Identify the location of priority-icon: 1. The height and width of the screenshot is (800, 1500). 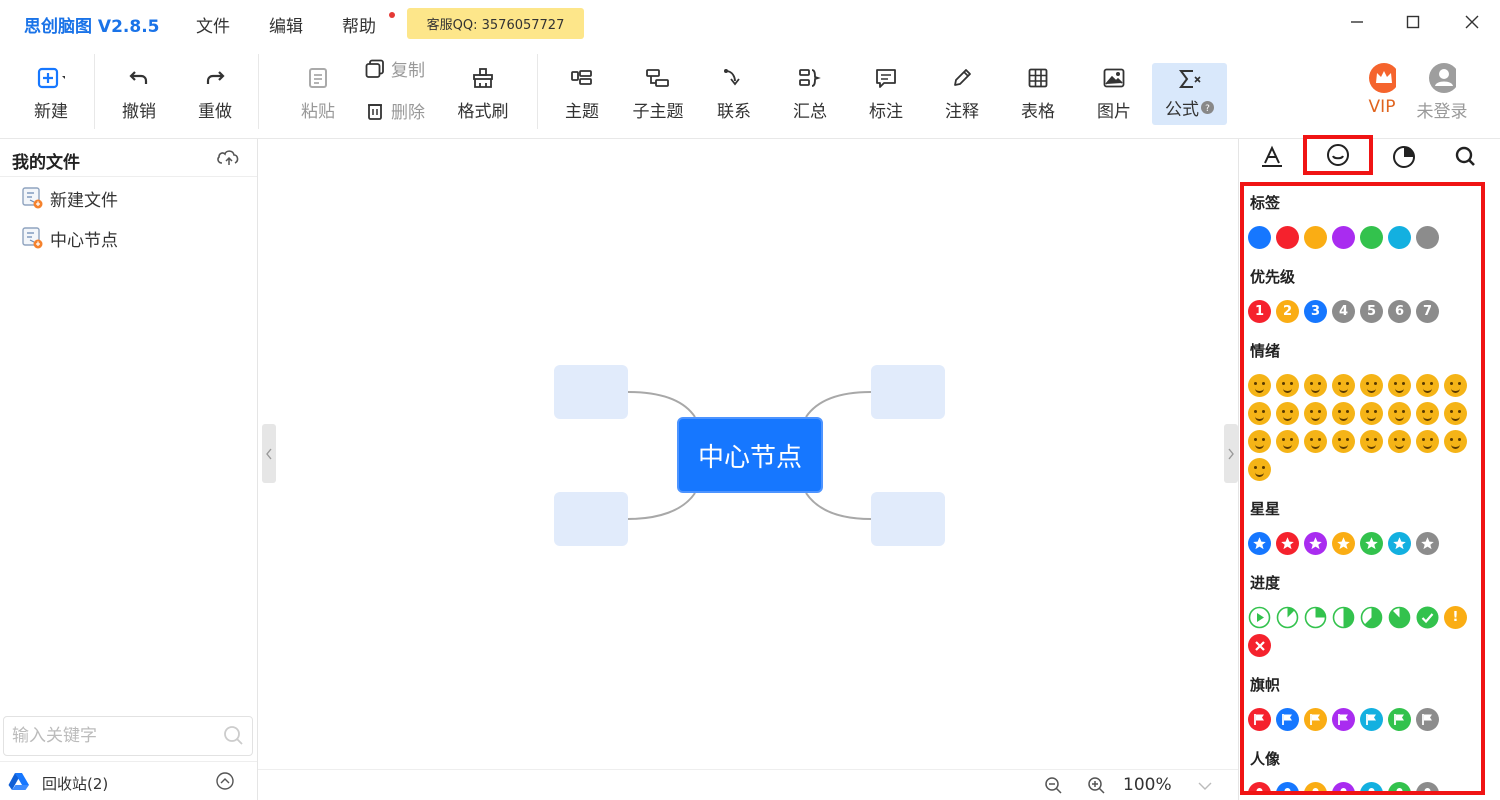
(1259, 311).